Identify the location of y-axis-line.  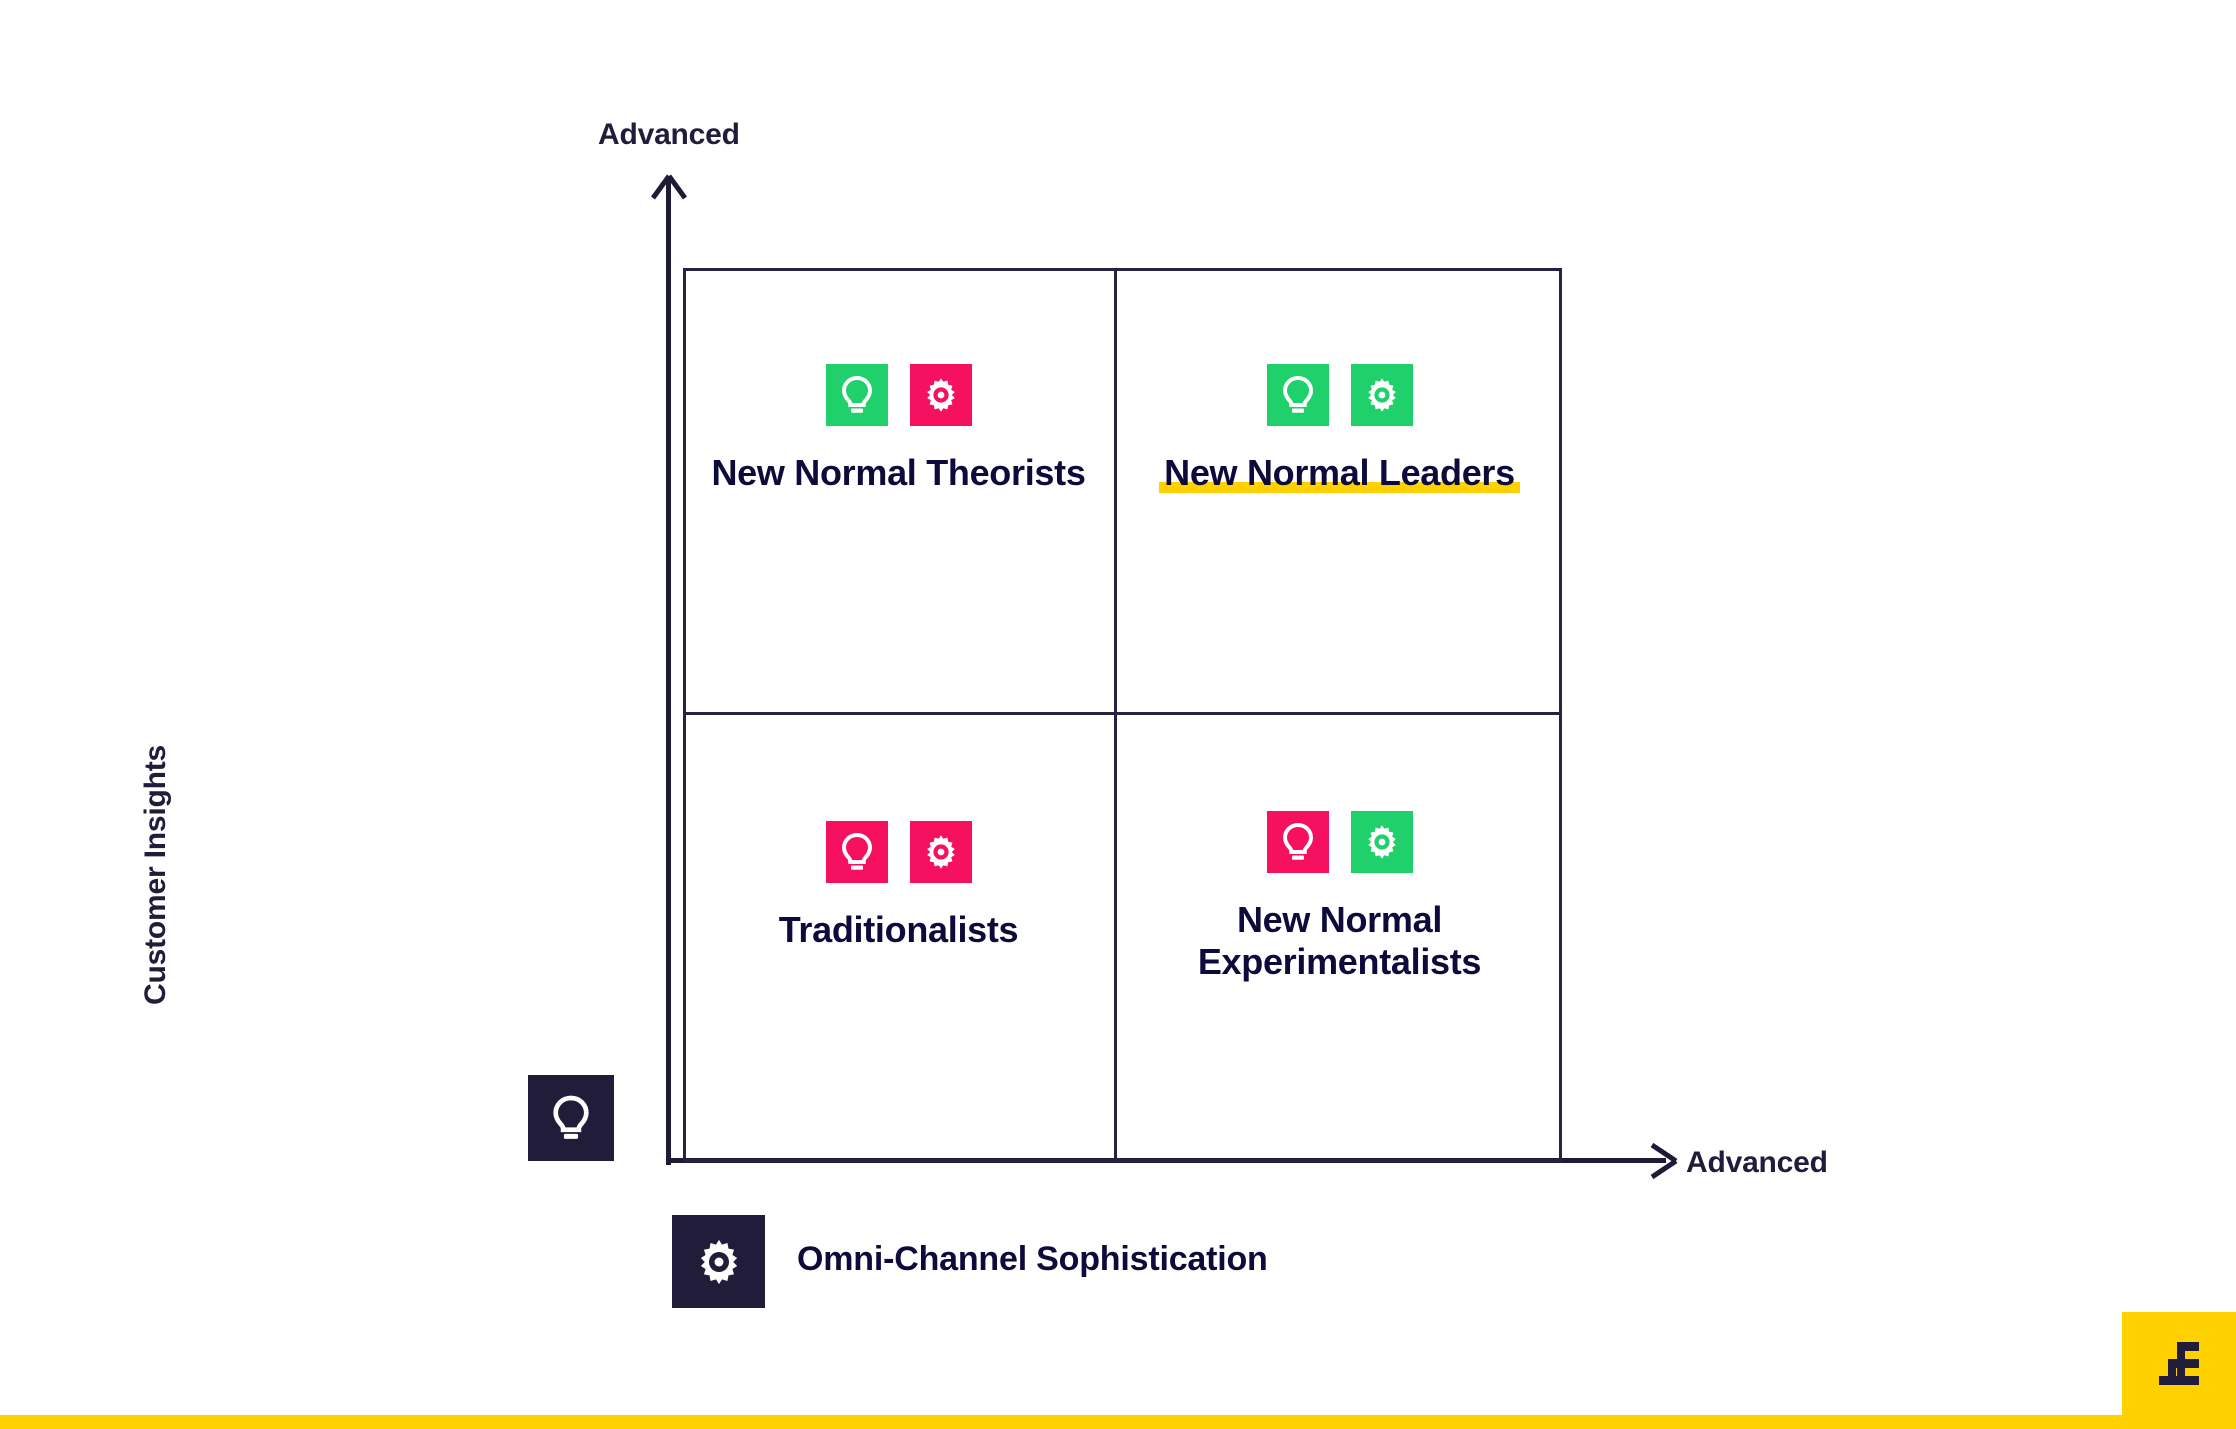
(668, 672).